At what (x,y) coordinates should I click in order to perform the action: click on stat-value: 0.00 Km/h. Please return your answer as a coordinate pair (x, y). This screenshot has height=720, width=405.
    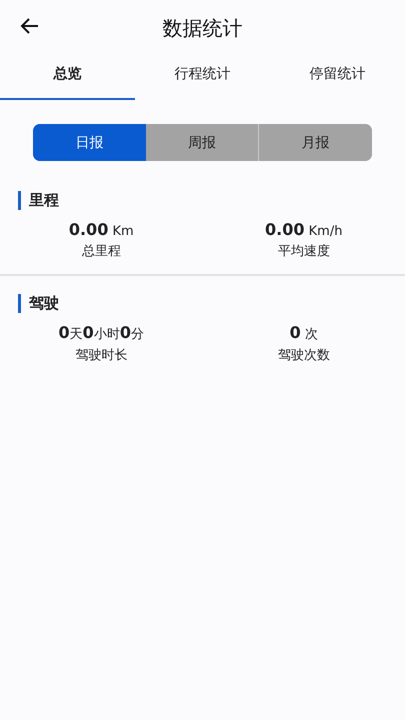
    Looking at the image, I should click on (303, 229).